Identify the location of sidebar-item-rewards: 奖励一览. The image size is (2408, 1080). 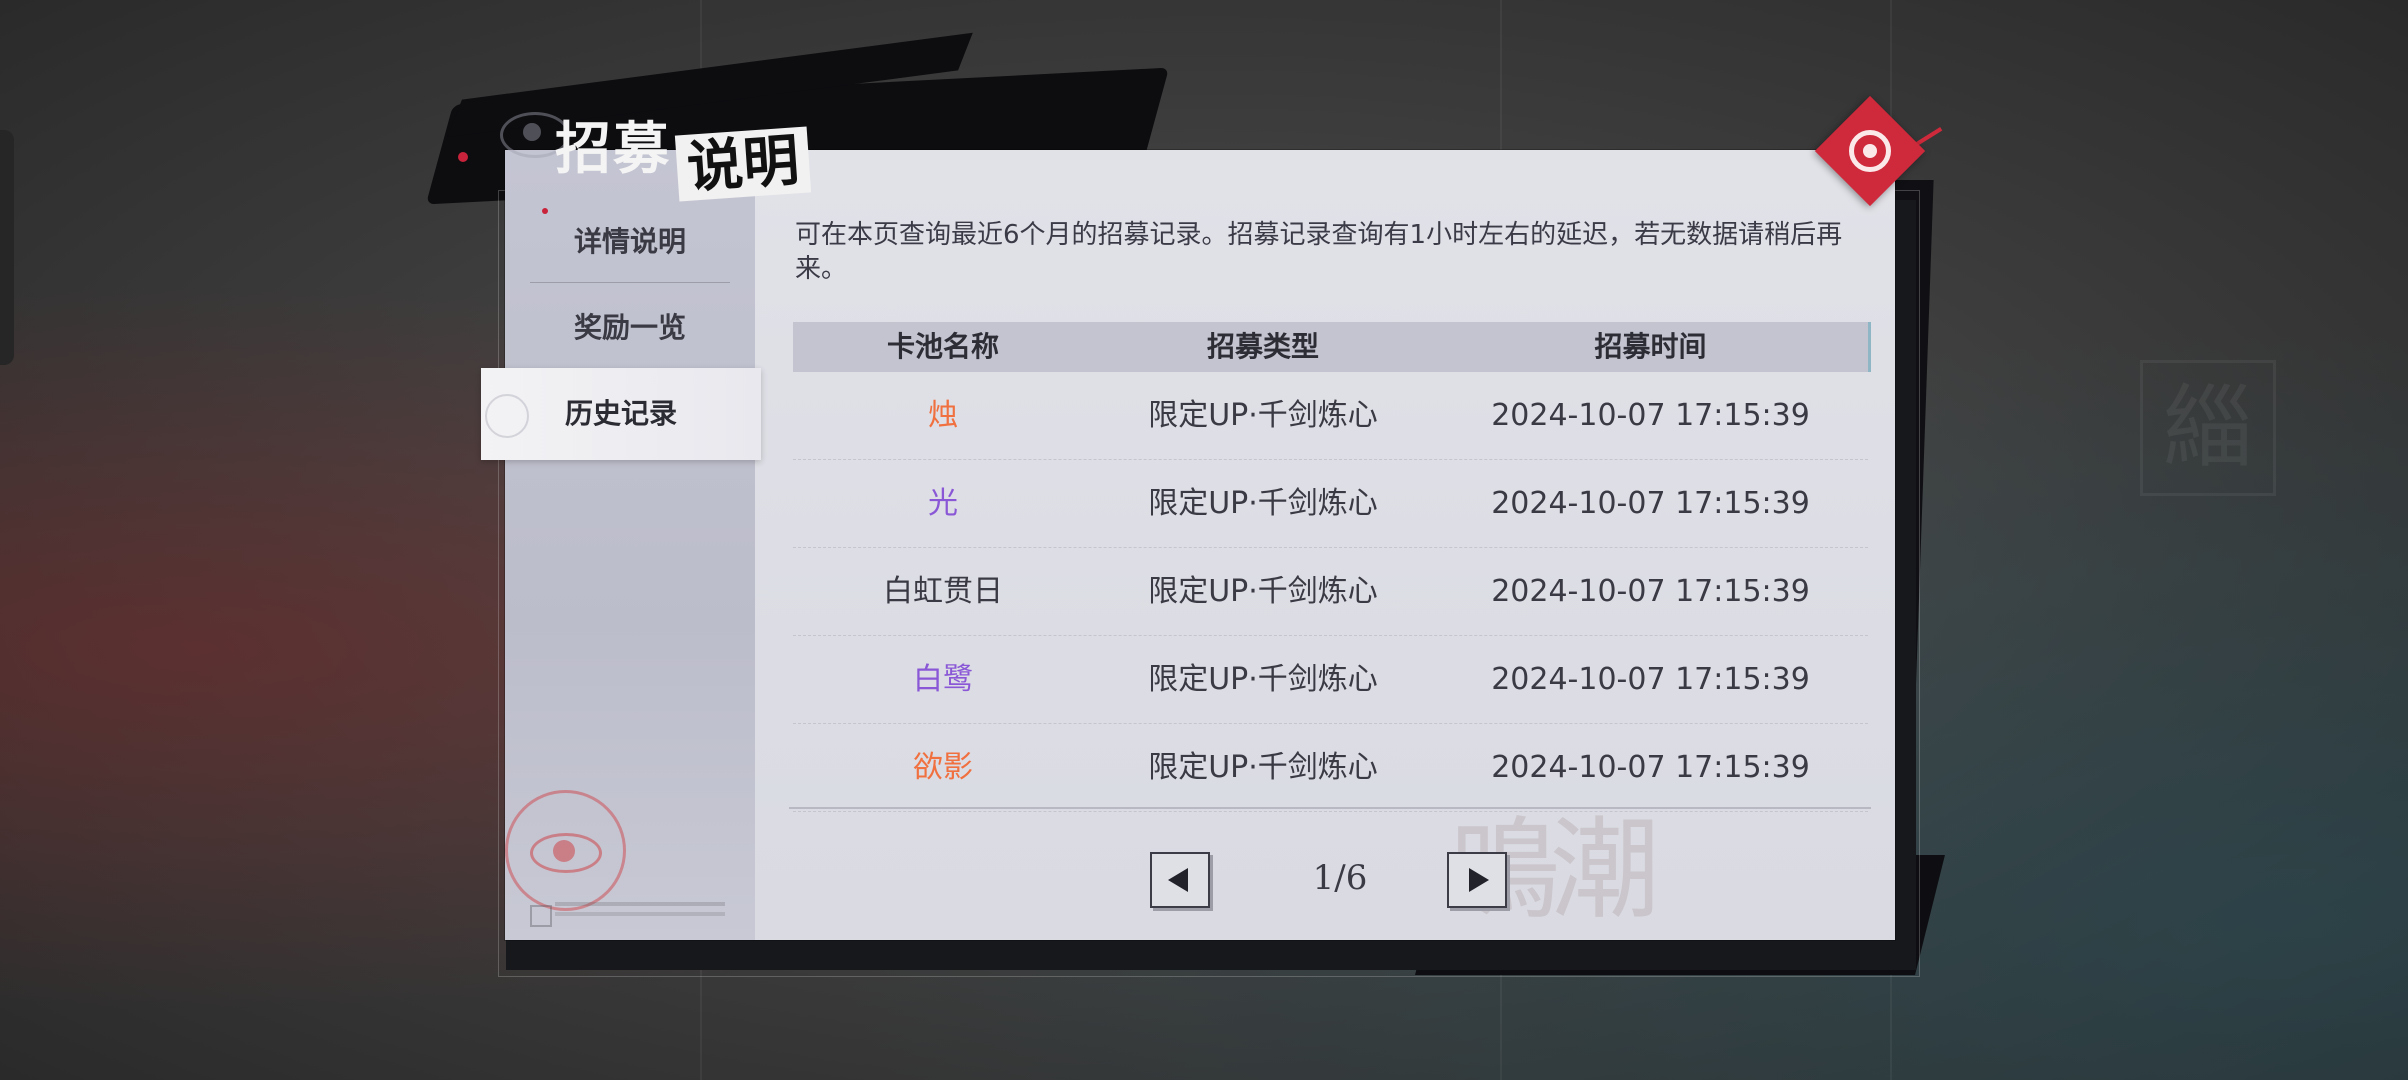
(630, 326).